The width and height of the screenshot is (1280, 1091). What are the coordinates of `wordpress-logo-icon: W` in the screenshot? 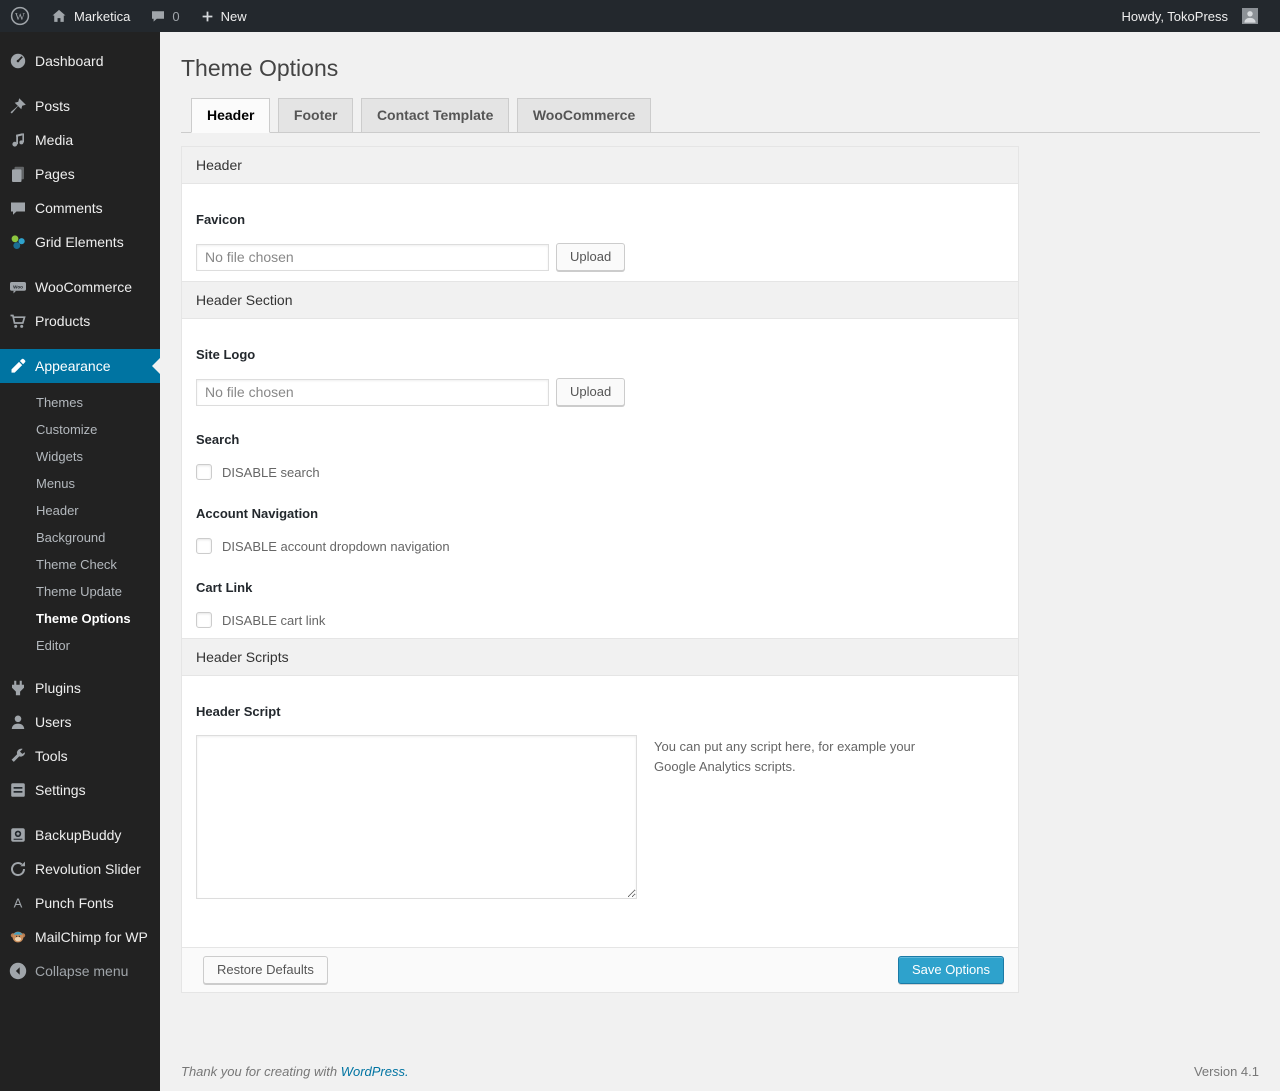 It's located at (20, 16).